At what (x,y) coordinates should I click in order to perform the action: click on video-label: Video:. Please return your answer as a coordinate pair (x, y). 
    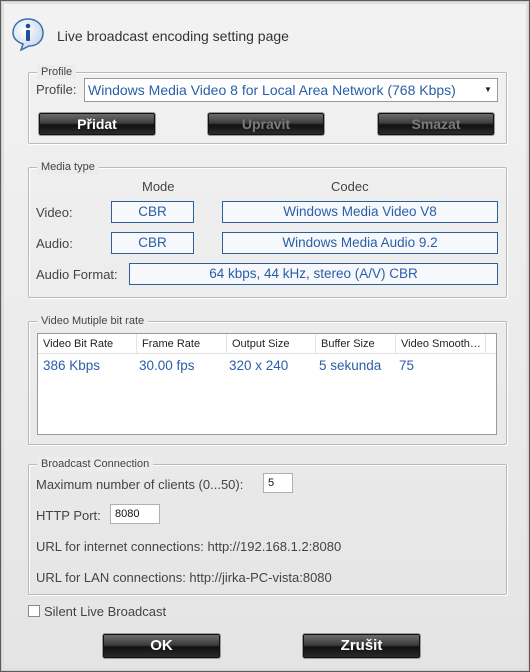
    Looking at the image, I should click on (54, 212).